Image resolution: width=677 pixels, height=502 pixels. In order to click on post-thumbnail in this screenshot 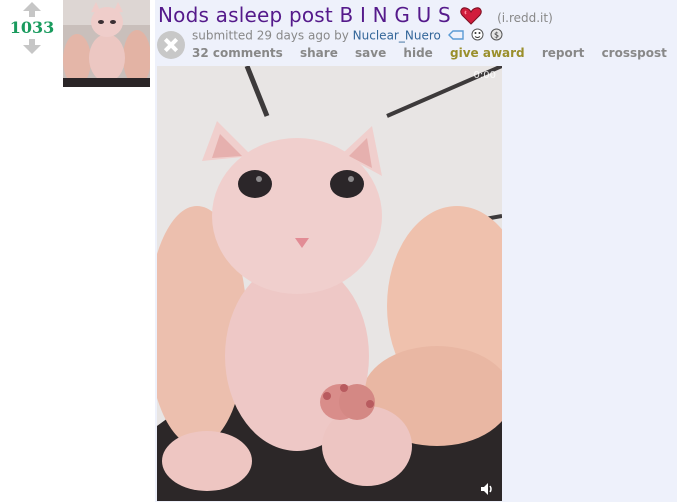, I will do `click(106, 43)`.